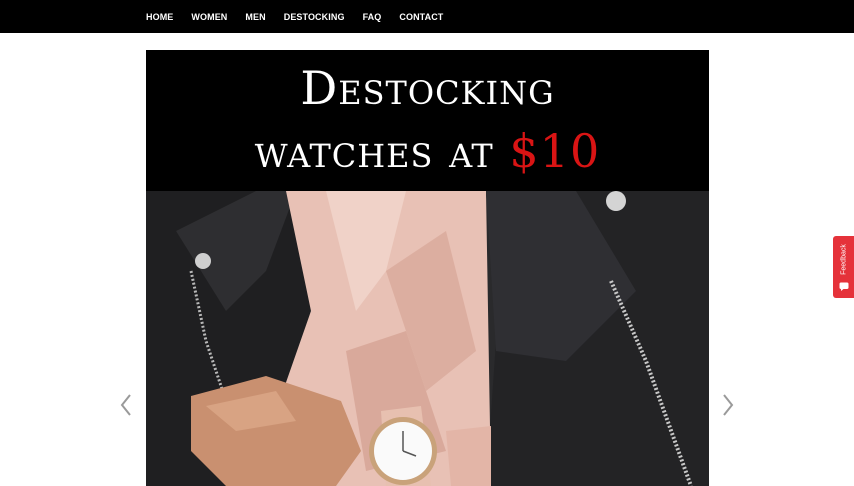 This screenshot has height=486, width=854. What do you see at coordinates (427, 88) in the screenshot?
I see `banner-headline: Destocking` at bounding box center [427, 88].